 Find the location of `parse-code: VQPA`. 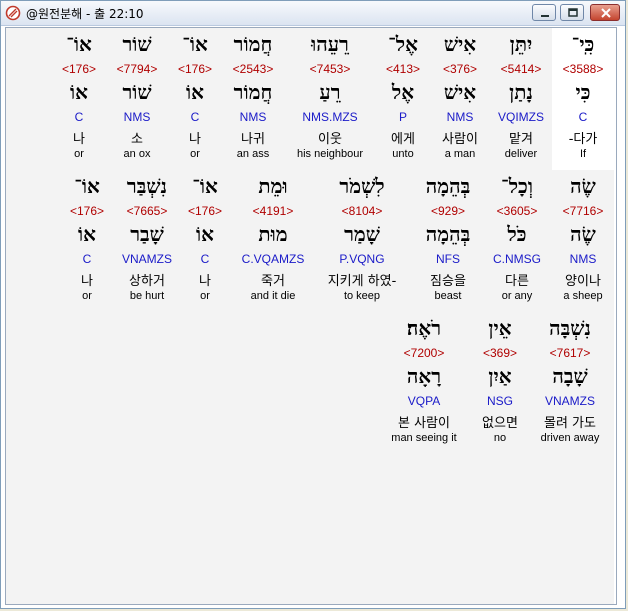

parse-code: VQPA is located at coordinates (424, 401).